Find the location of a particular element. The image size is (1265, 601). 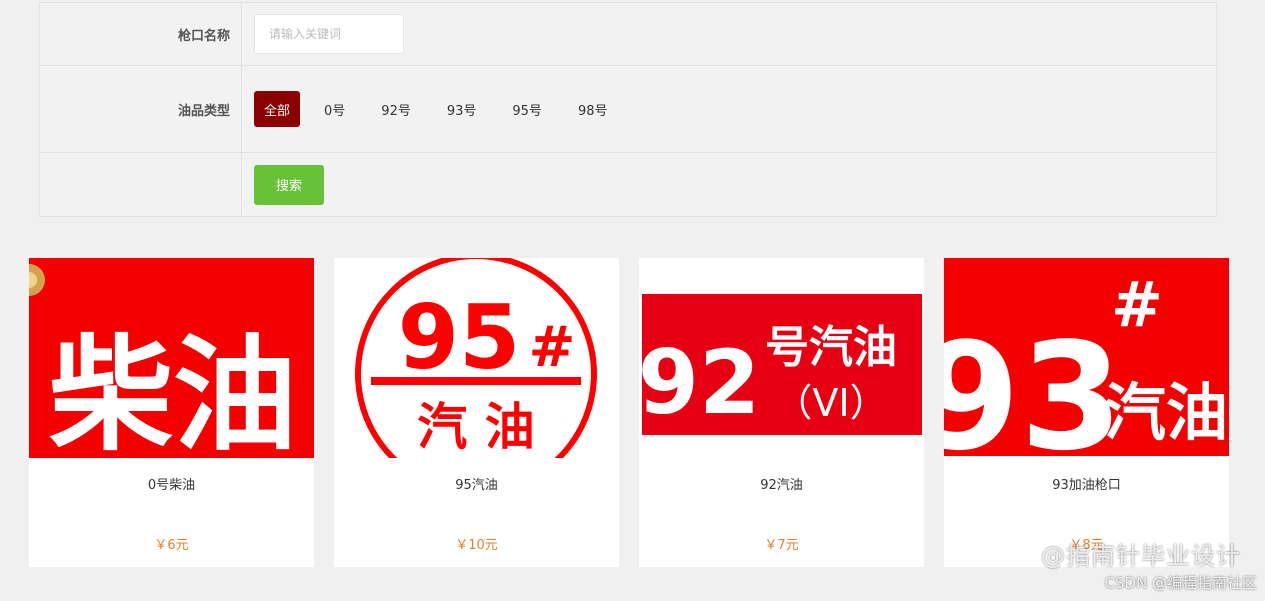

svg-text: 92 is located at coordinates (699, 382).